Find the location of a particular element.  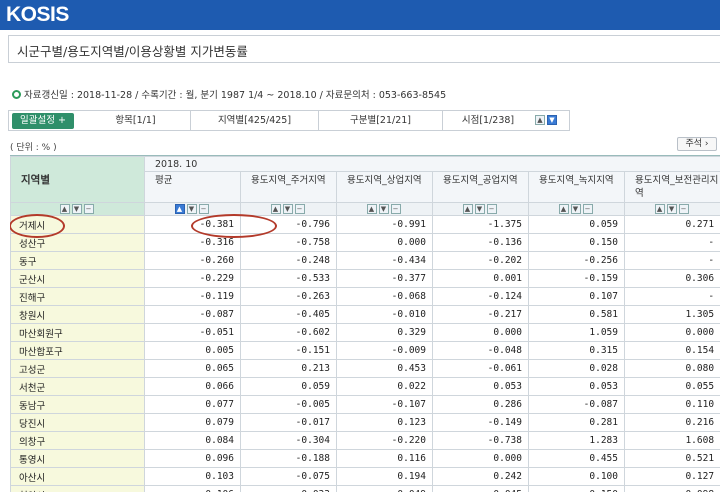

table-cell: -0.075 is located at coordinates (288, 476).